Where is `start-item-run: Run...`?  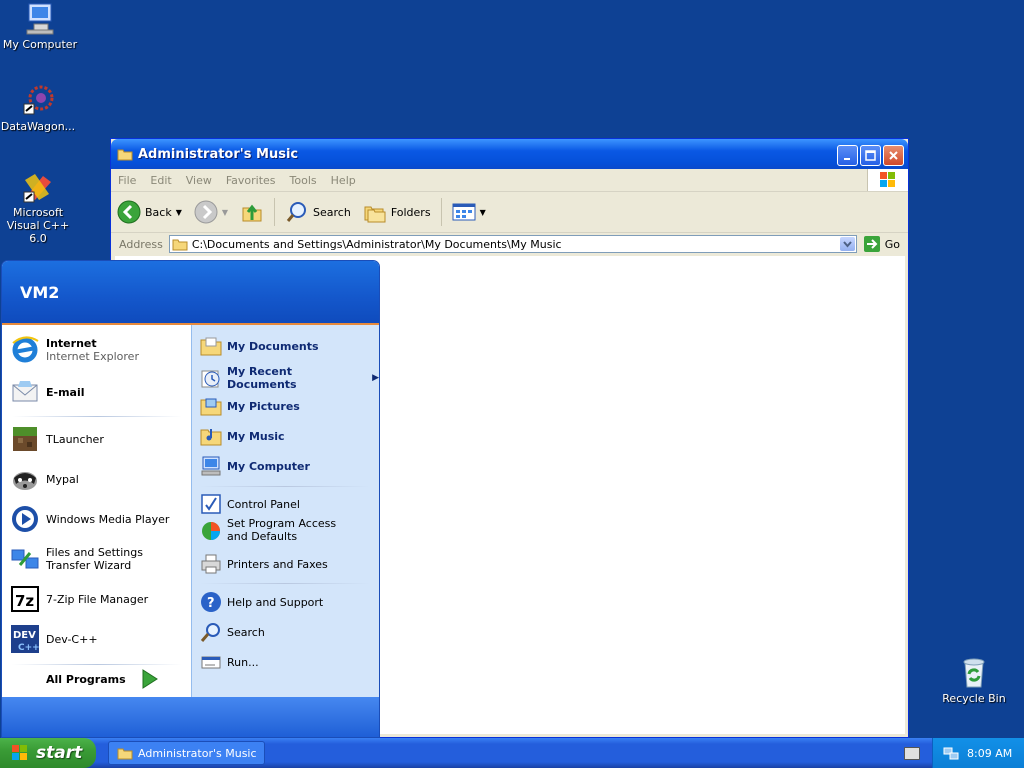 start-item-run: Run... is located at coordinates (229, 662).